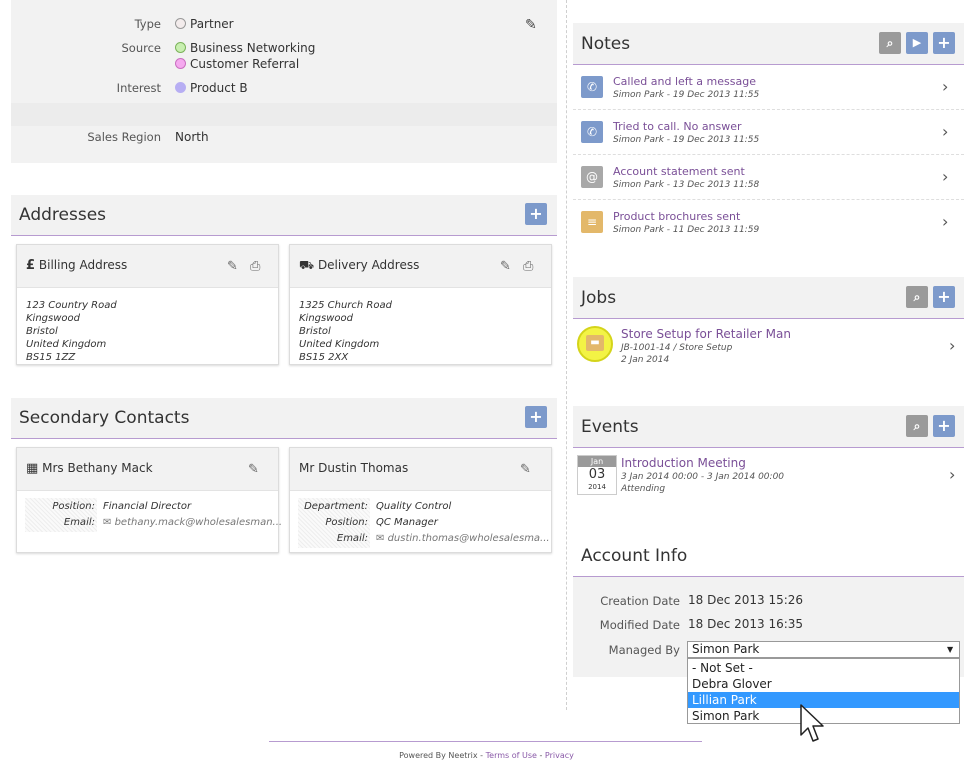  I want to click on add-event-button: +, so click(944, 426).